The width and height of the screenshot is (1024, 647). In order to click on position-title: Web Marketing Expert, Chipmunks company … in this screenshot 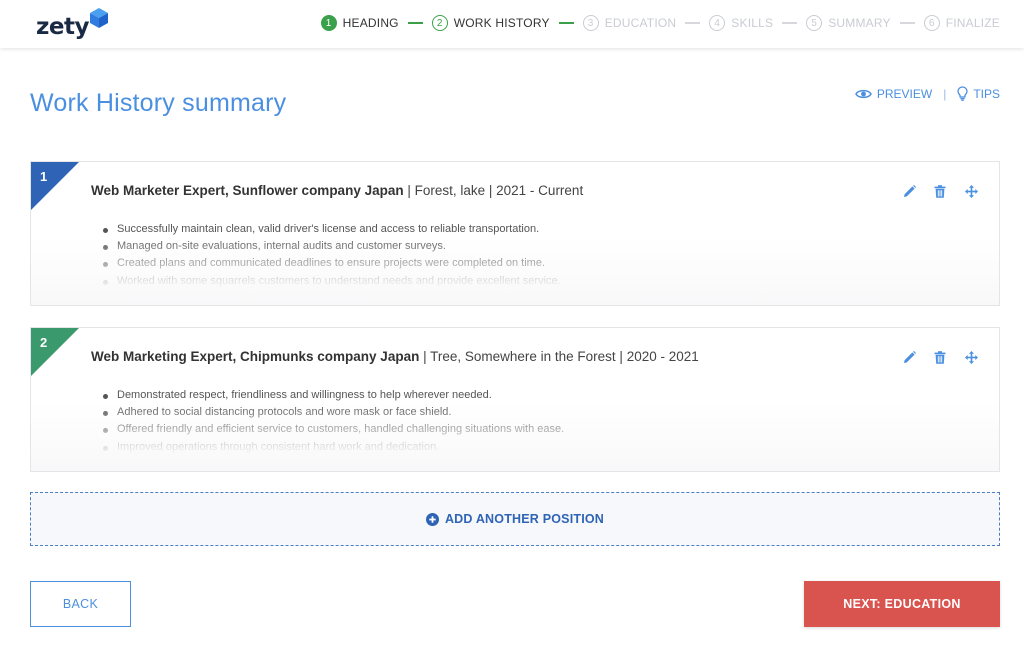, I will do `click(395, 356)`.